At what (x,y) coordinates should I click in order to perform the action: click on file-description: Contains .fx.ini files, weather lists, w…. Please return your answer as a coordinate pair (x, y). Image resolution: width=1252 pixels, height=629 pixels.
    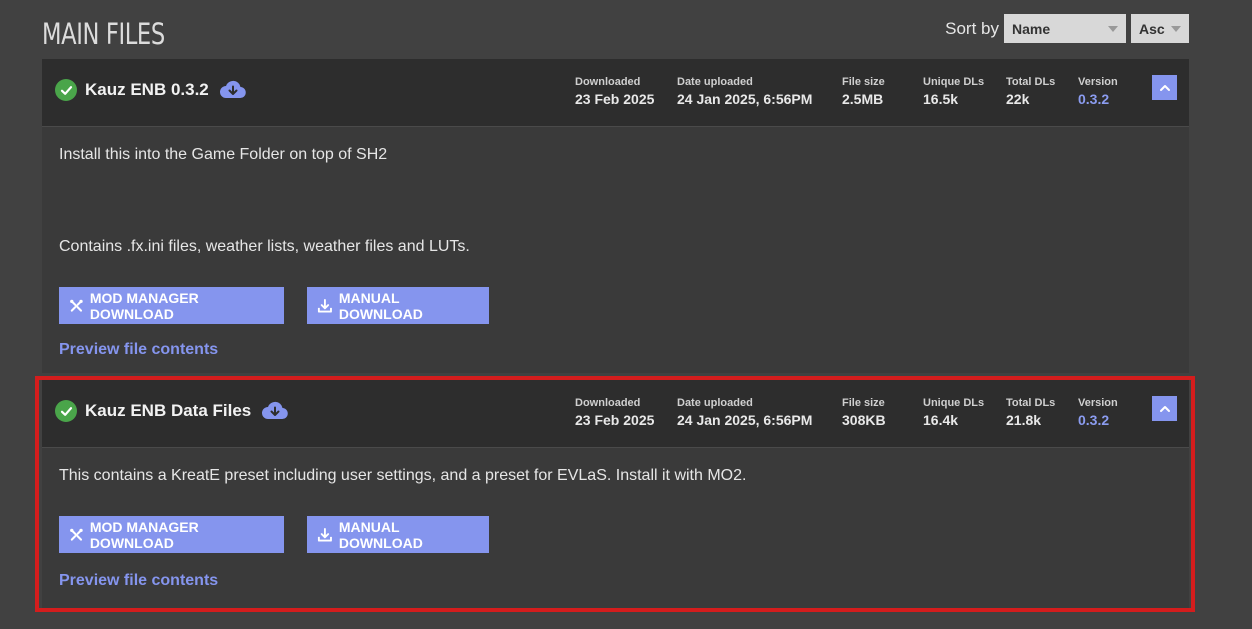
    Looking at the image, I should click on (264, 246).